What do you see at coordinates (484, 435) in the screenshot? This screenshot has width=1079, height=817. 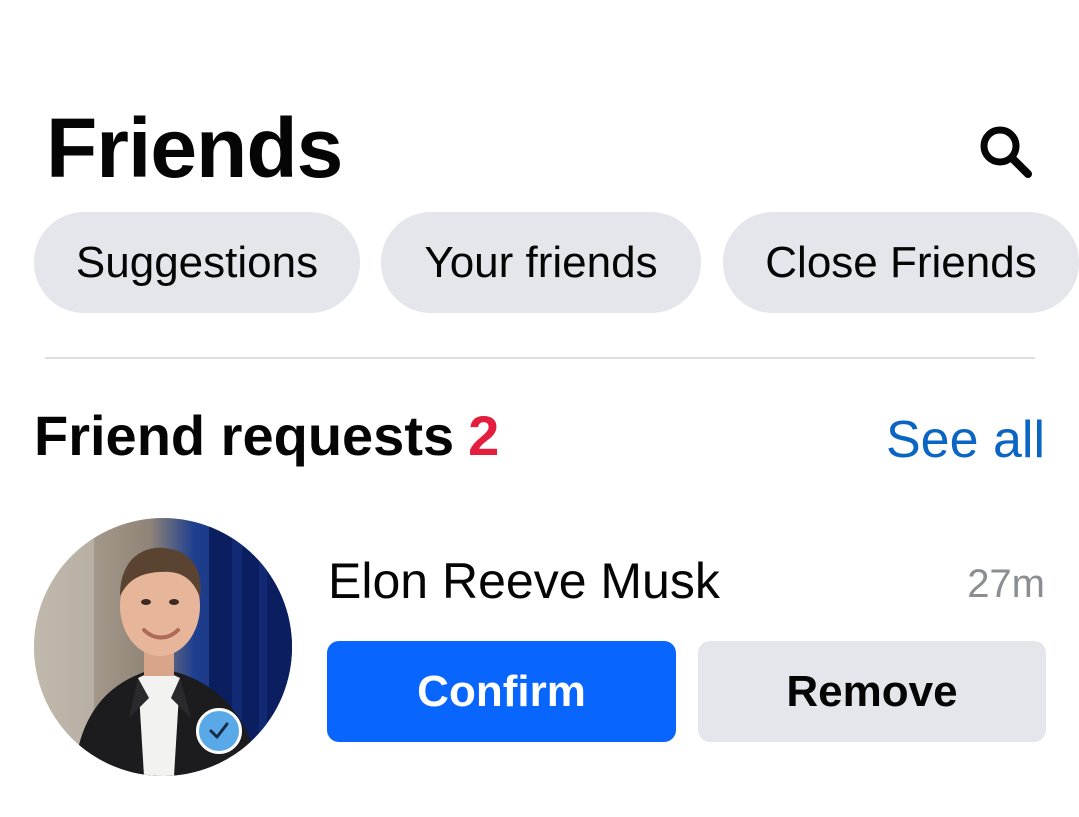 I see `friend-requests-count: 2` at bounding box center [484, 435].